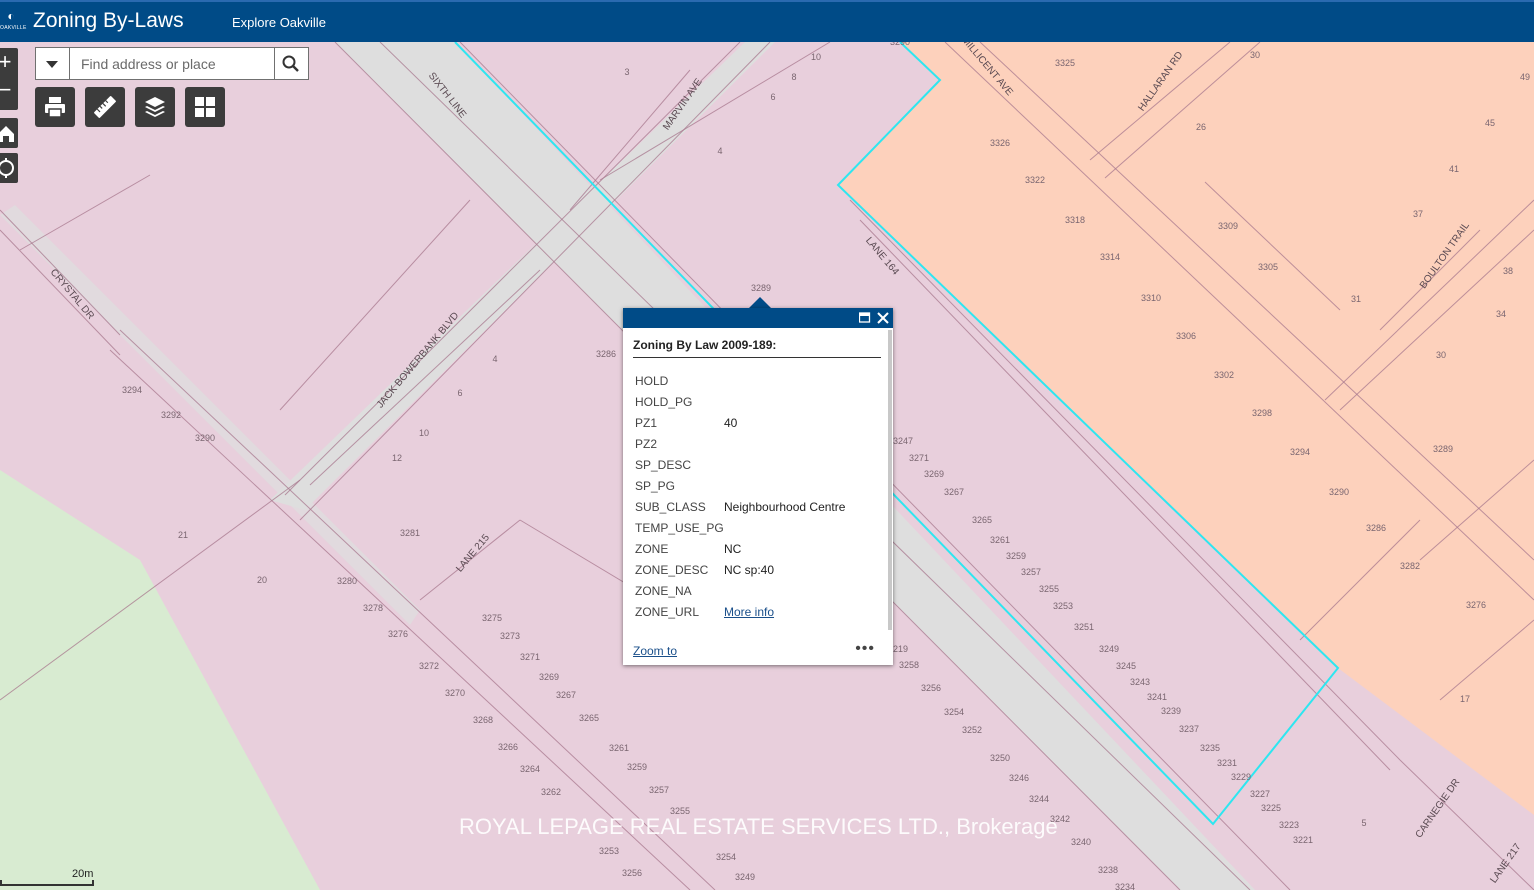  Describe the element at coordinates (1227, 763) in the screenshot. I see `parcel-number: 3231` at that location.